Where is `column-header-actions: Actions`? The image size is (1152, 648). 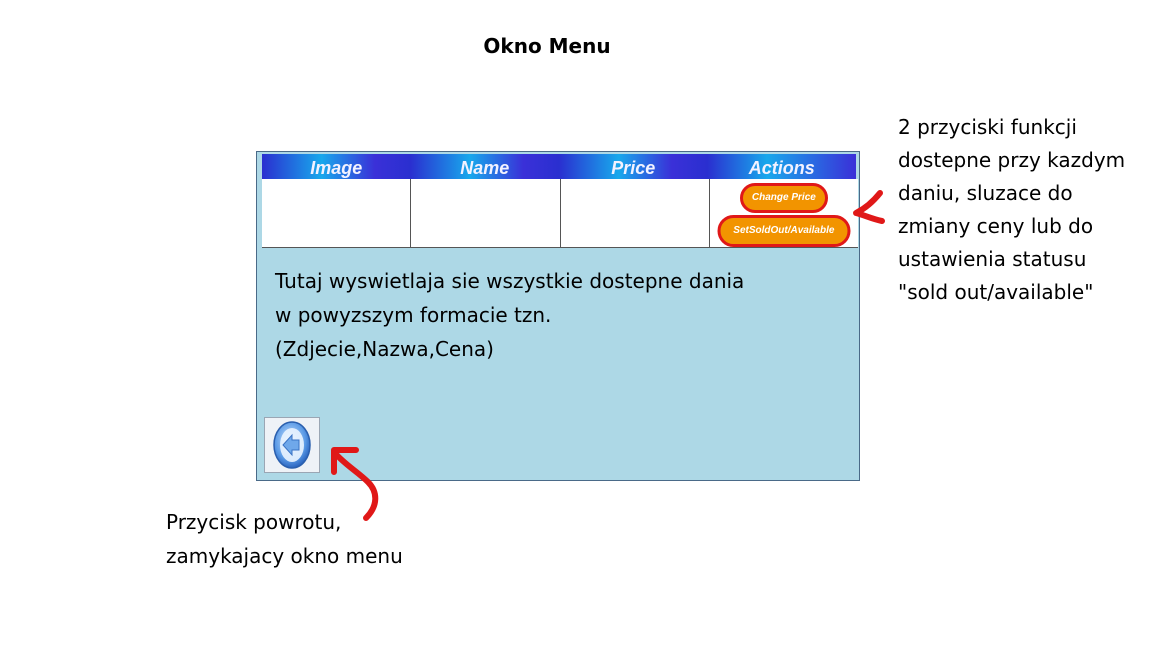
column-header-actions: Actions is located at coordinates (781, 168).